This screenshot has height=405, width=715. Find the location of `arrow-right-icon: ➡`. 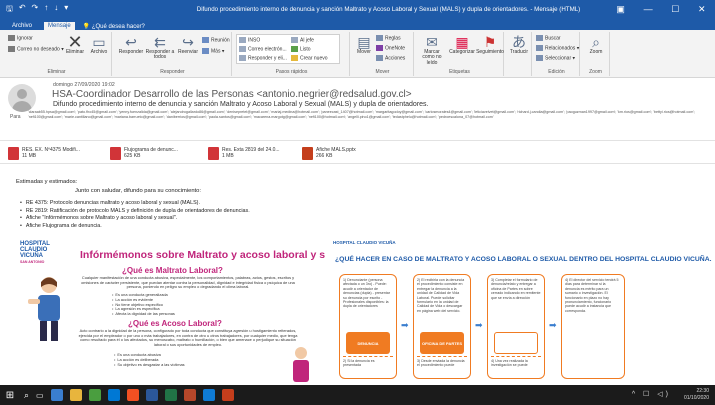

arrow-right-icon: ➡ is located at coordinates (553, 325).